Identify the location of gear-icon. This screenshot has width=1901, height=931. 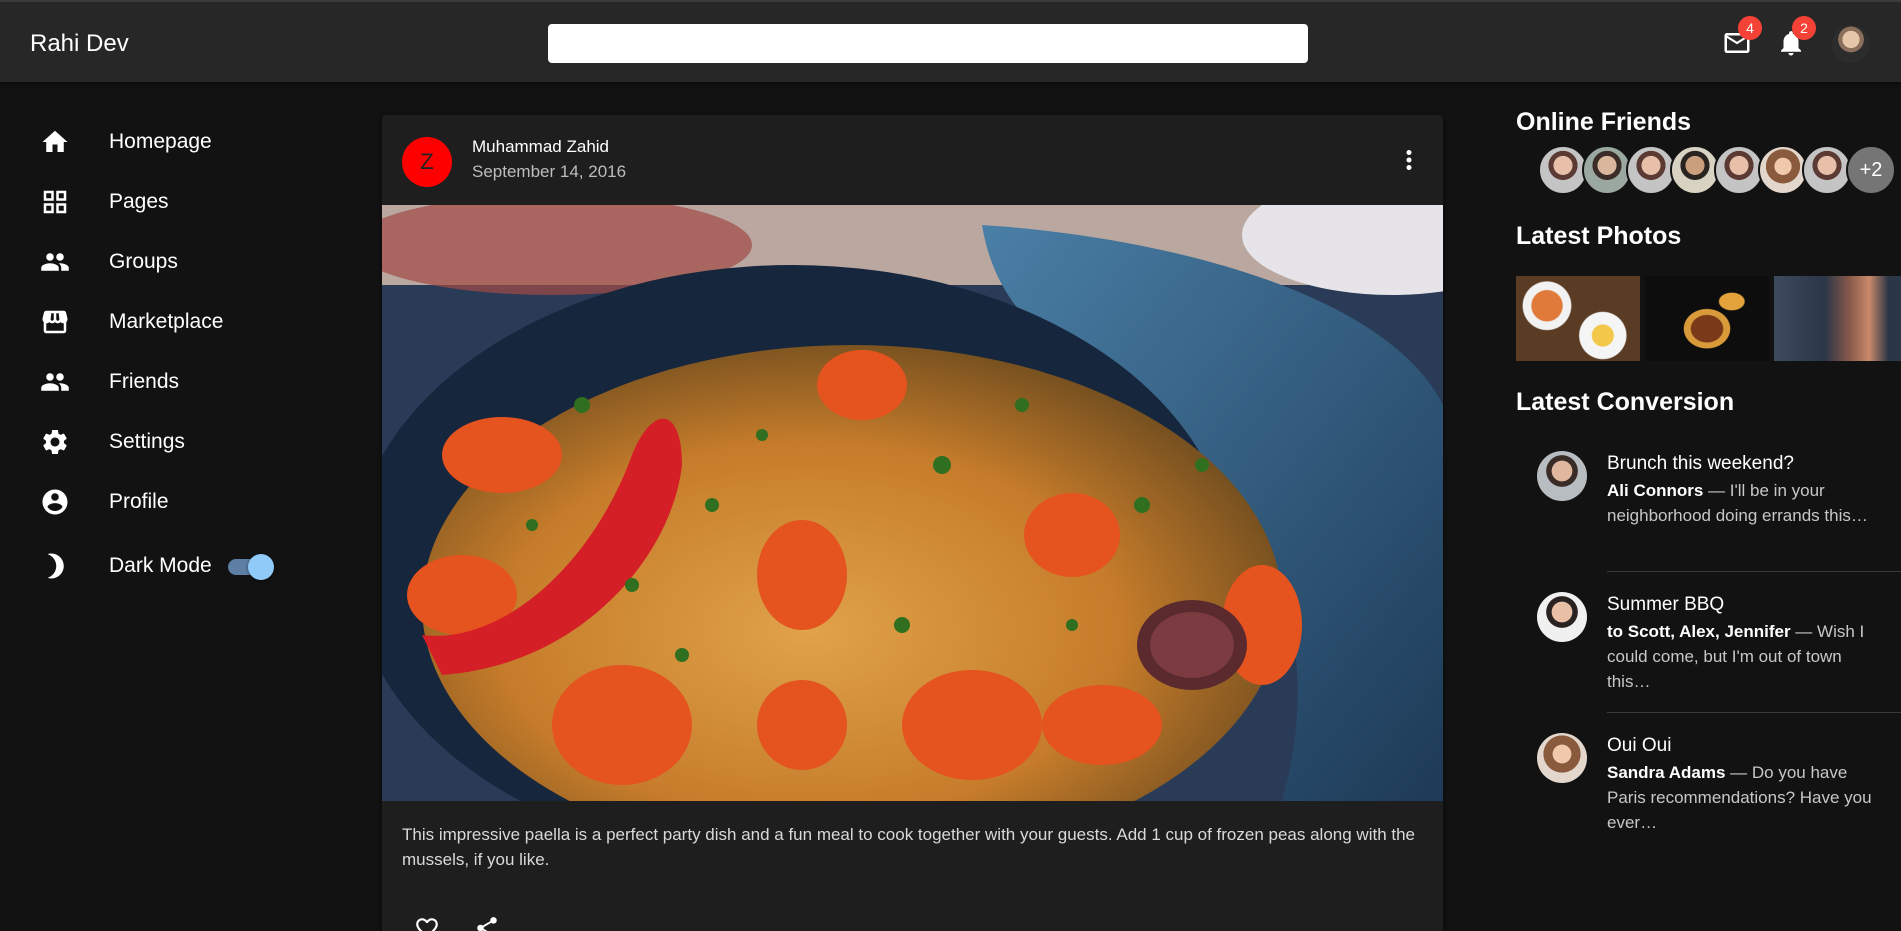
(55, 442).